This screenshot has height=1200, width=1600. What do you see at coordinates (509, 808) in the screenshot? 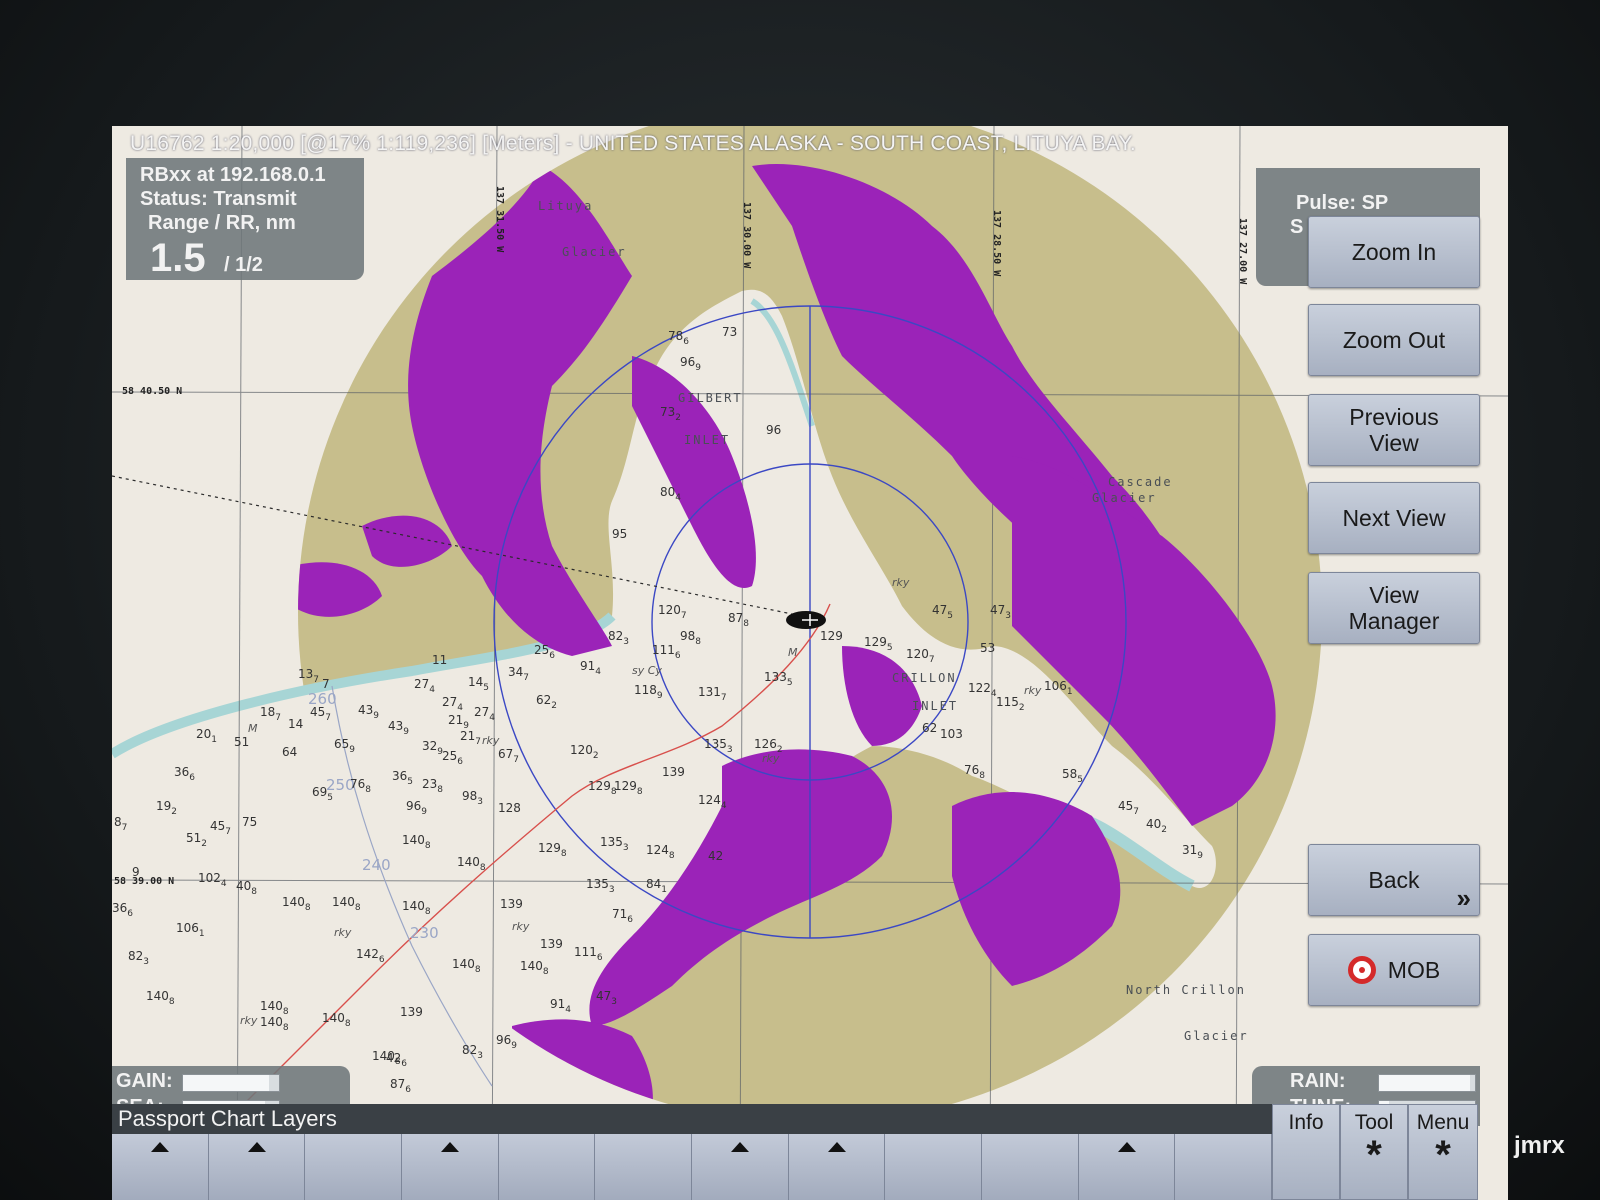
I see `sounding-value: 128` at bounding box center [509, 808].